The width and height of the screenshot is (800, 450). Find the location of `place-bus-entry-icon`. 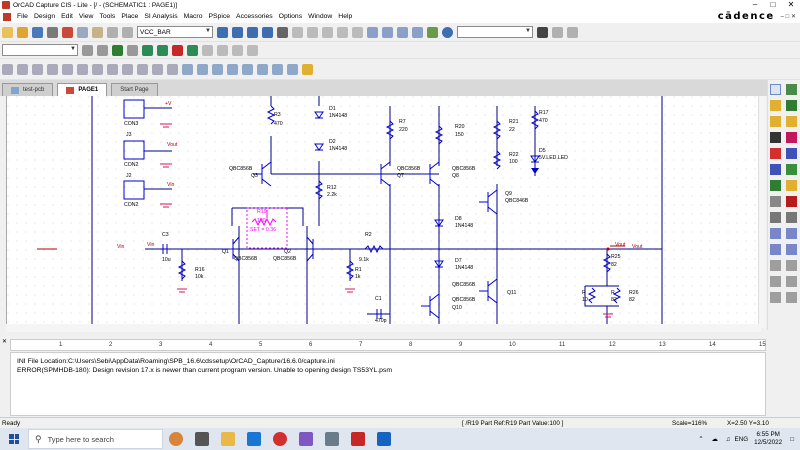

place-bus-entry-icon is located at coordinates (775, 153).